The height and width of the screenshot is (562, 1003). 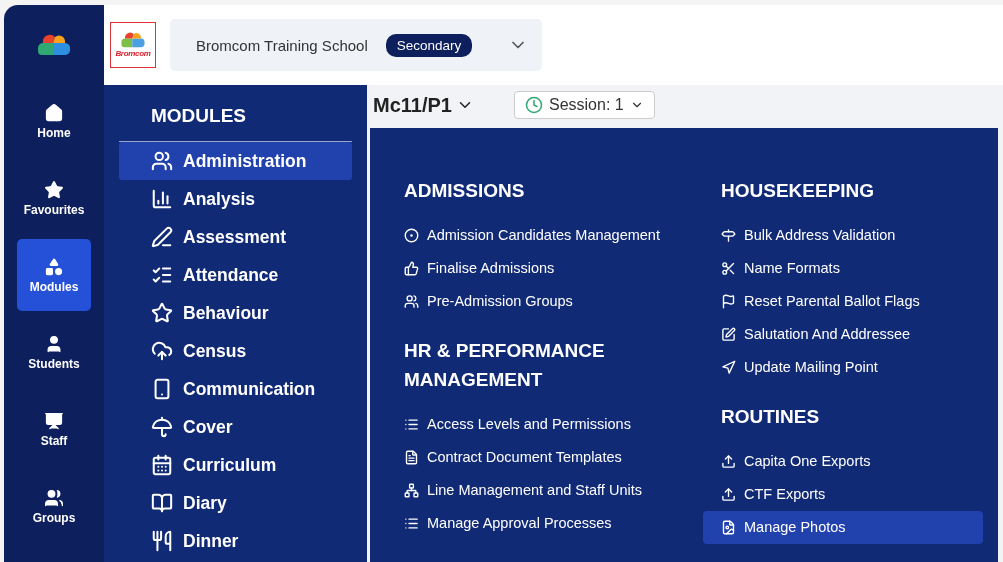 What do you see at coordinates (843, 235) in the screenshot?
I see `menu-item: Bulk Address Validation` at bounding box center [843, 235].